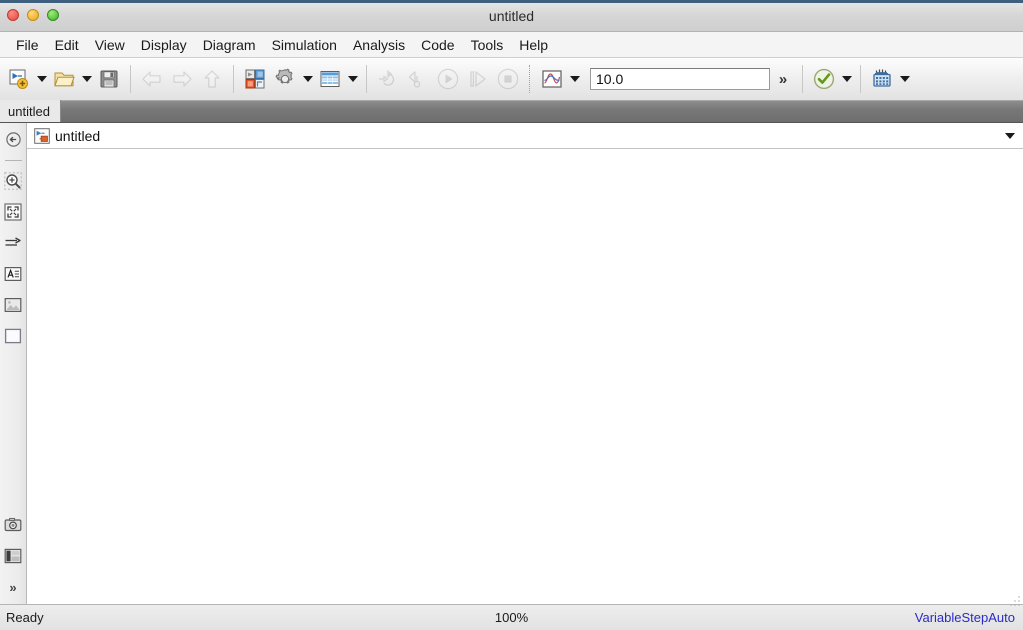 This screenshot has width=1023, height=630. I want to click on image-annotation-icon, so click(13, 305).